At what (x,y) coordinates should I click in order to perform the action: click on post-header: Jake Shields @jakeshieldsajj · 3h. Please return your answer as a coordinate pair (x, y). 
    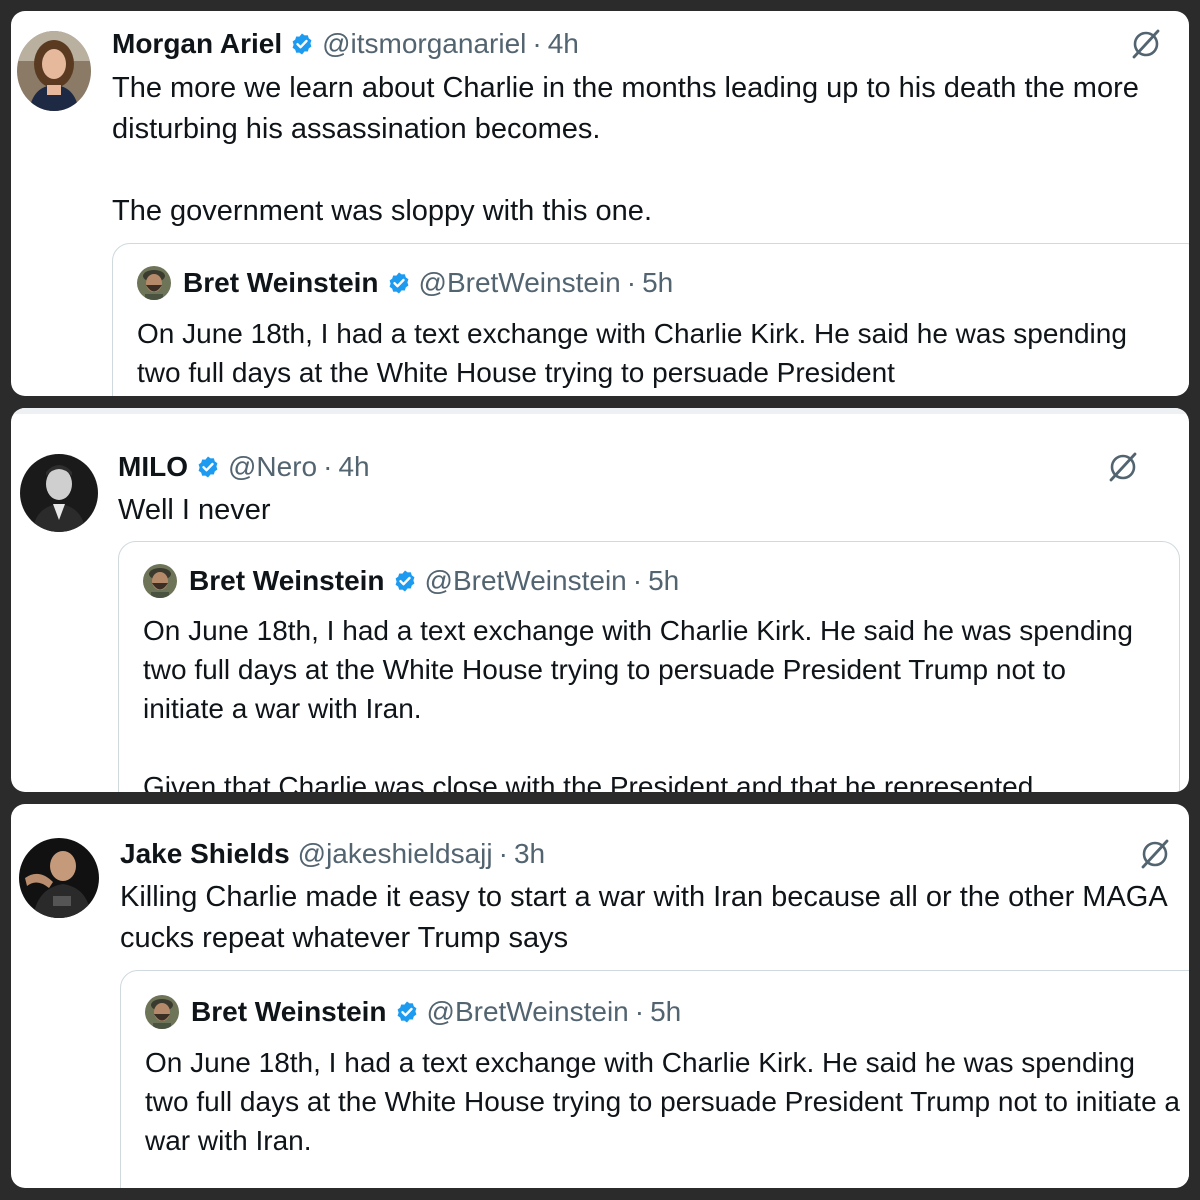
    Looking at the image, I should click on (332, 854).